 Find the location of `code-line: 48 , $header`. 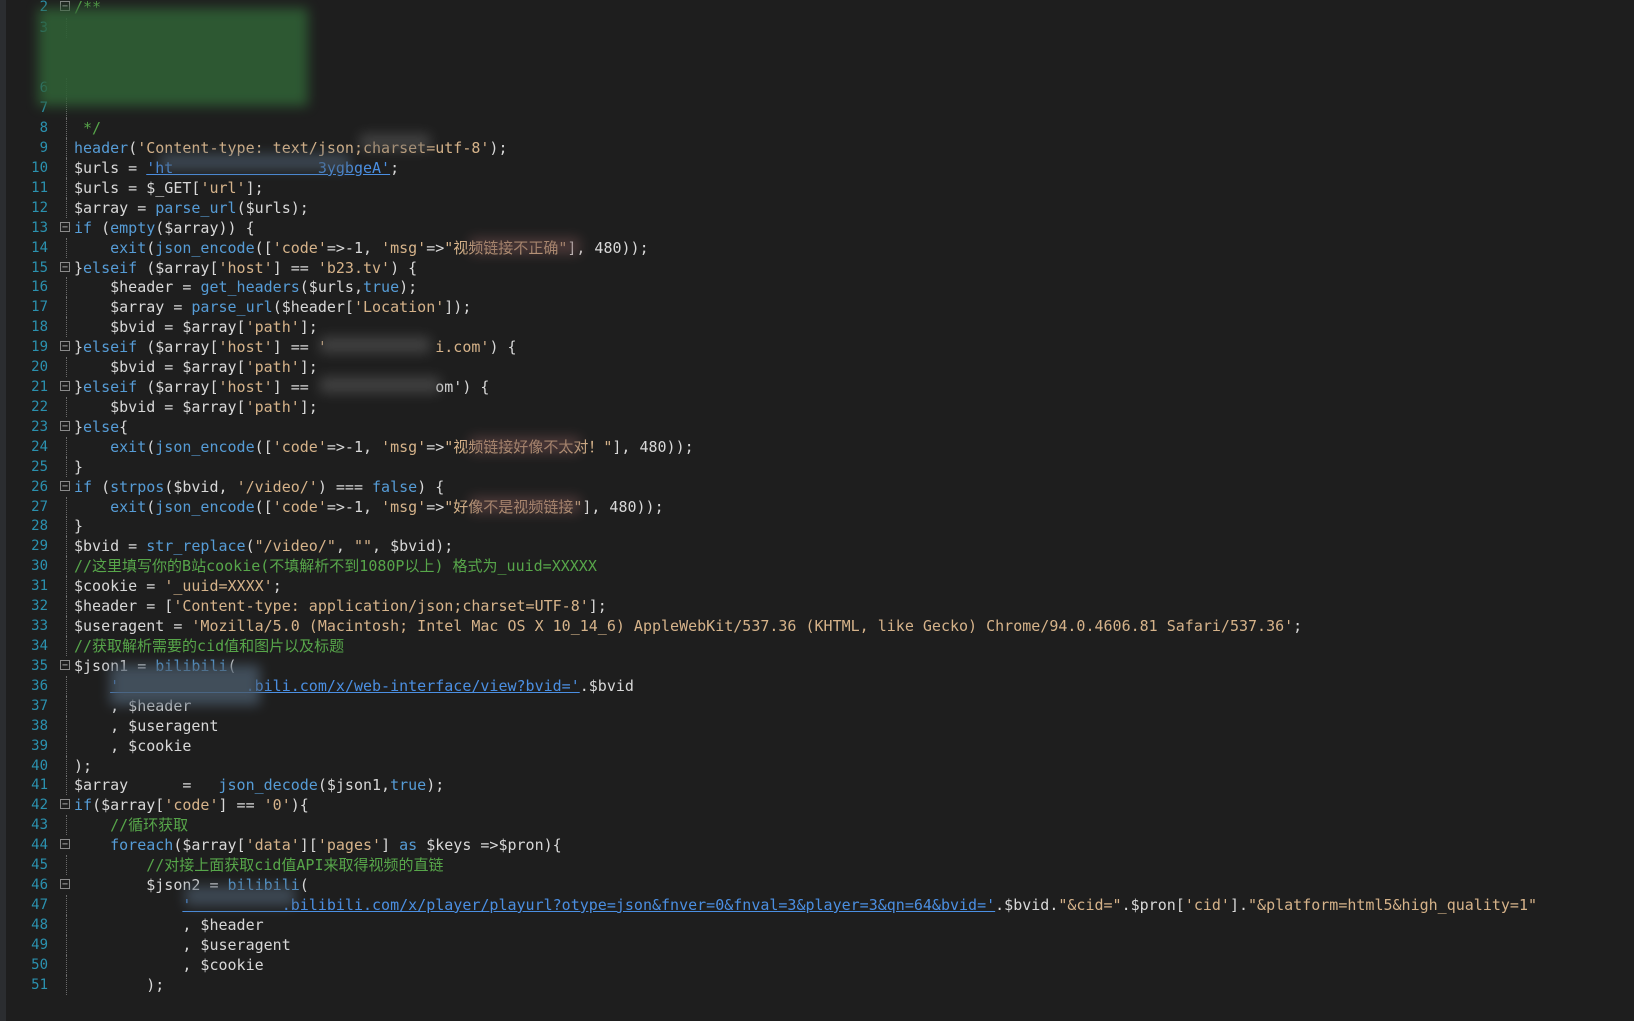

code-line: 48 , $header is located at coordinates (817, 924).